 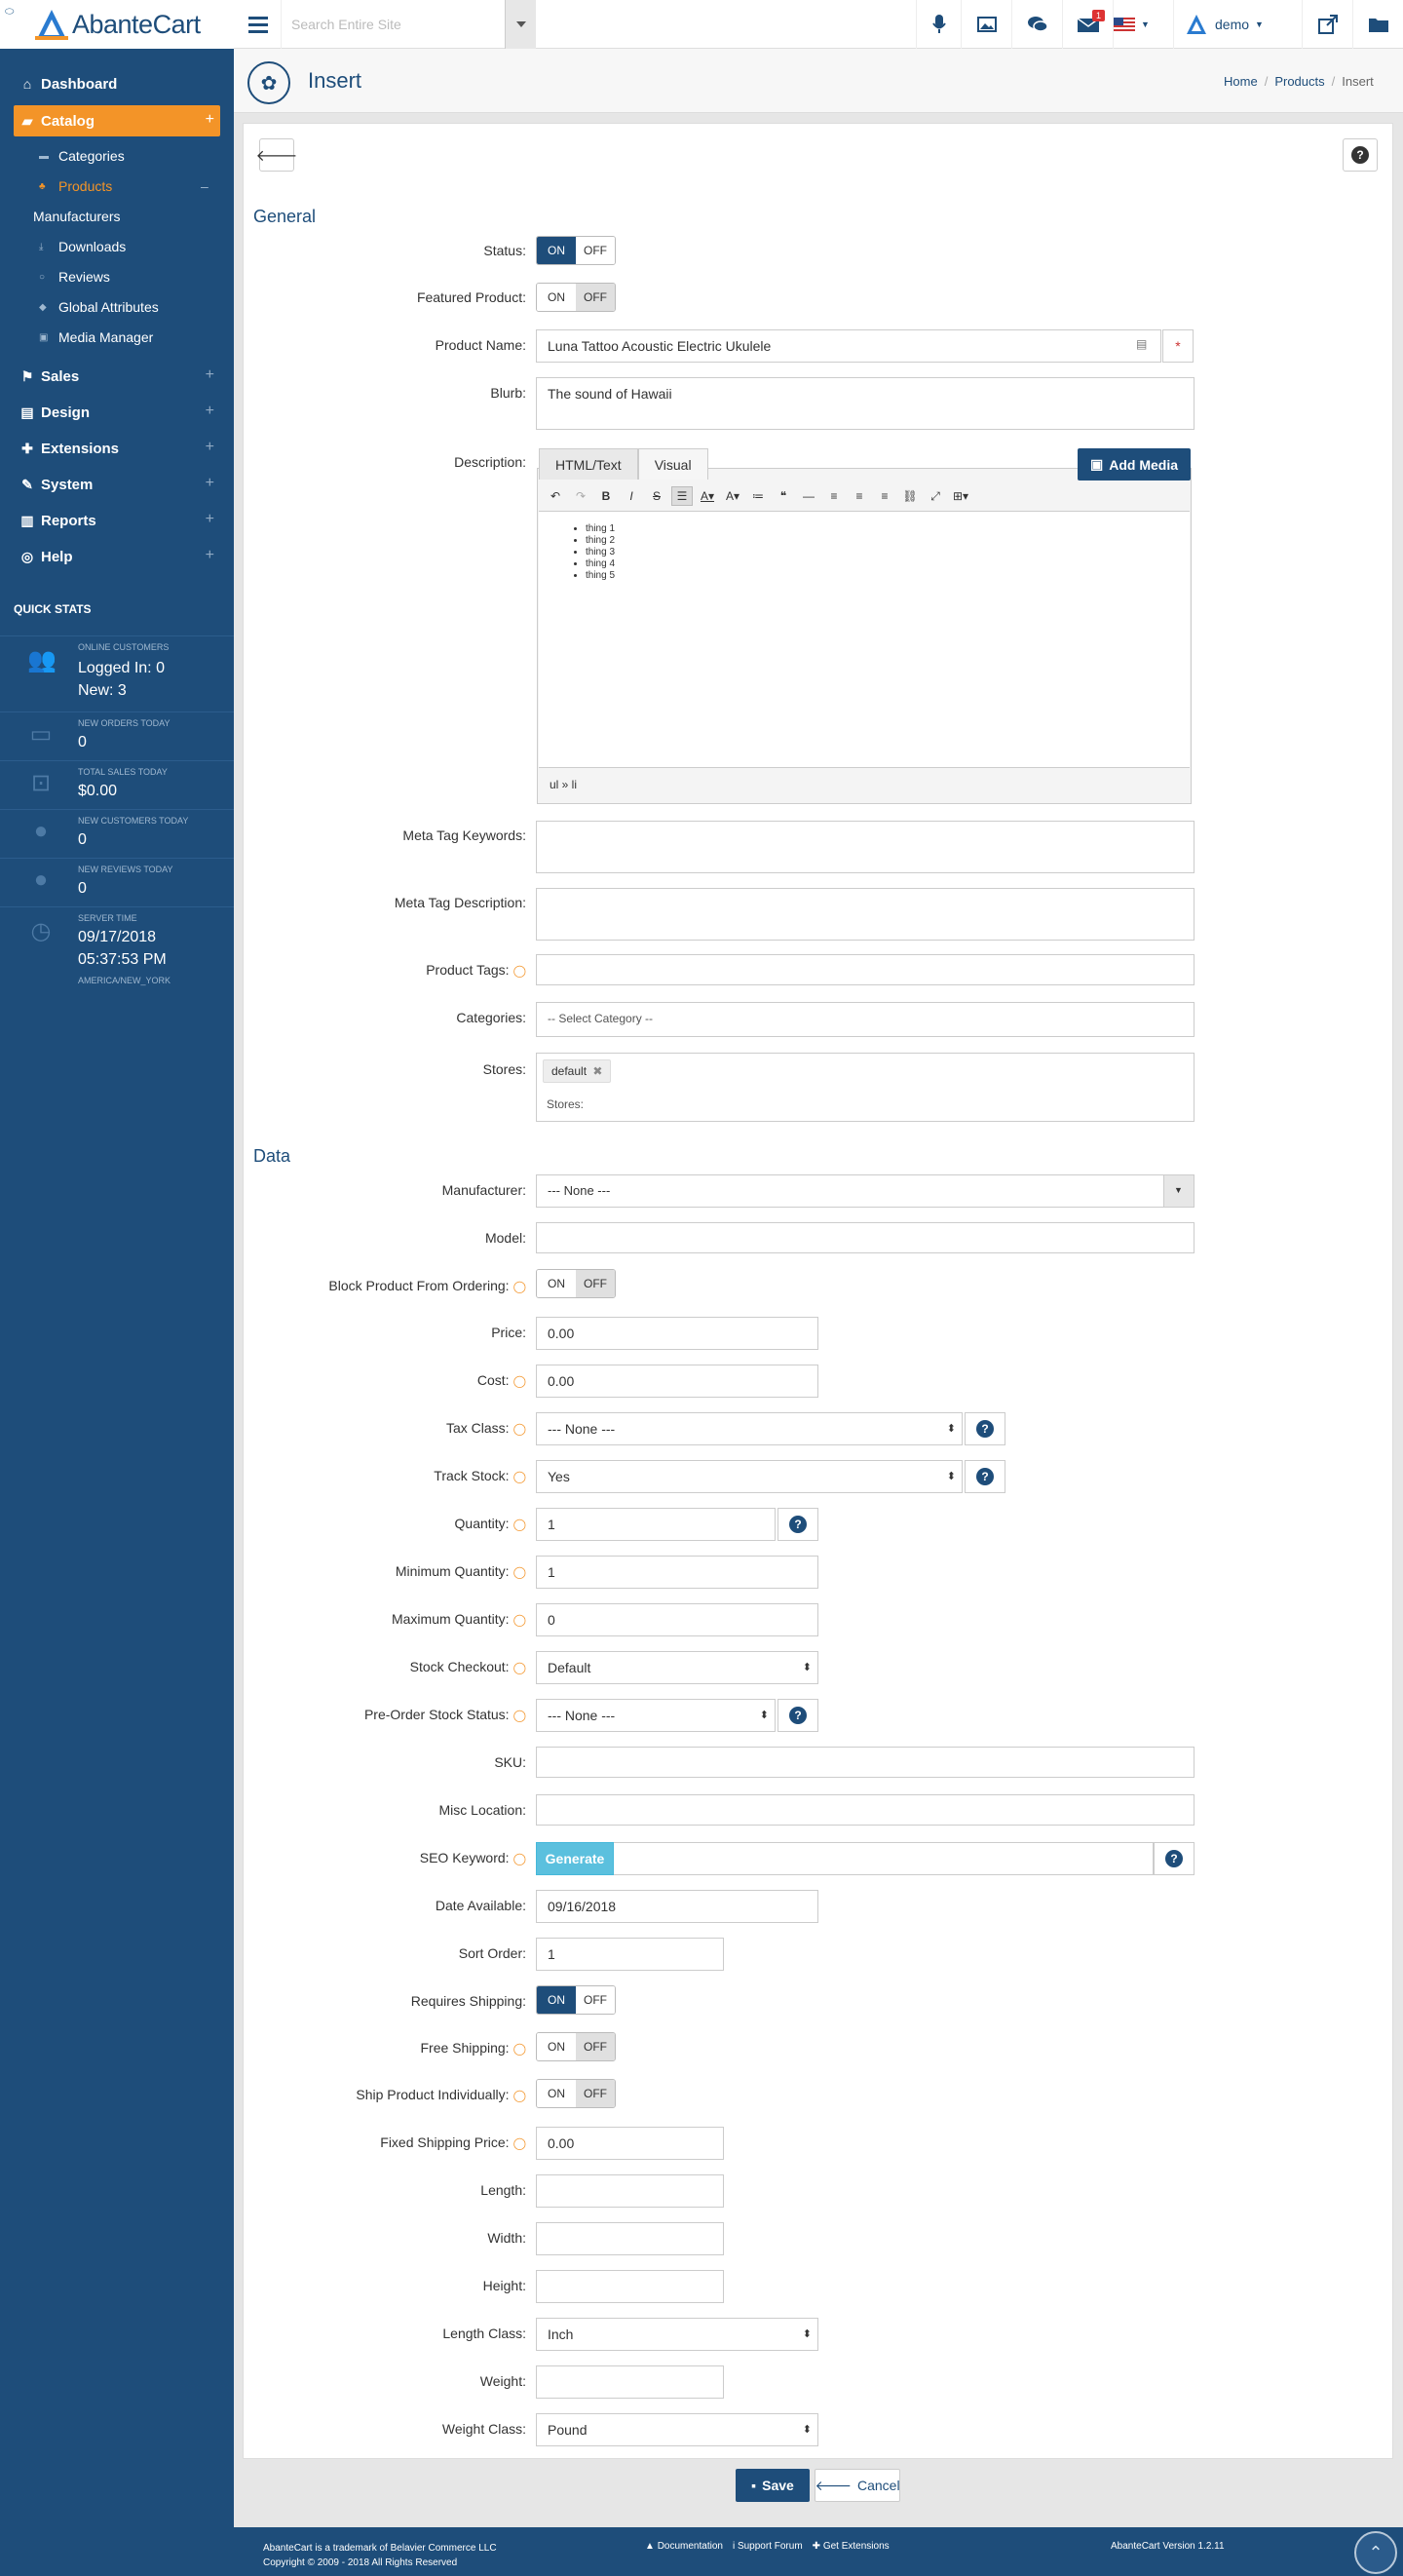 What do you see at coordinates (117, 120) in the screenshot?
I see `sidebar-item-catalog: ▰ Catalog +` at bounding box center [117, 120].